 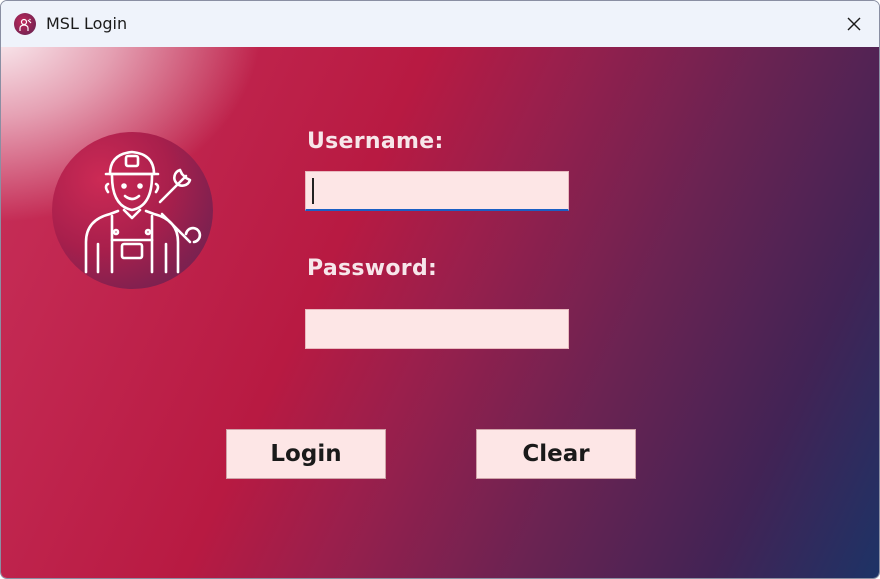 I want to click on close-icon, so click(x=854, y=24).